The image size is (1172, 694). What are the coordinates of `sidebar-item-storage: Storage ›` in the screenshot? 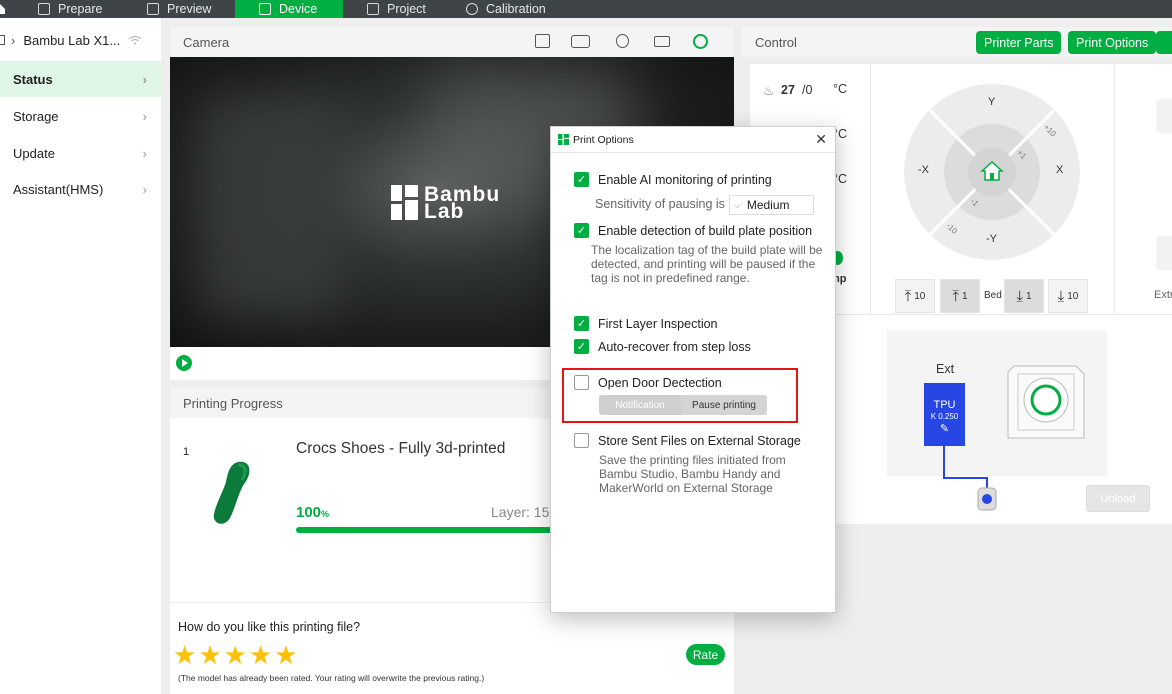 It's located at (80, 116).